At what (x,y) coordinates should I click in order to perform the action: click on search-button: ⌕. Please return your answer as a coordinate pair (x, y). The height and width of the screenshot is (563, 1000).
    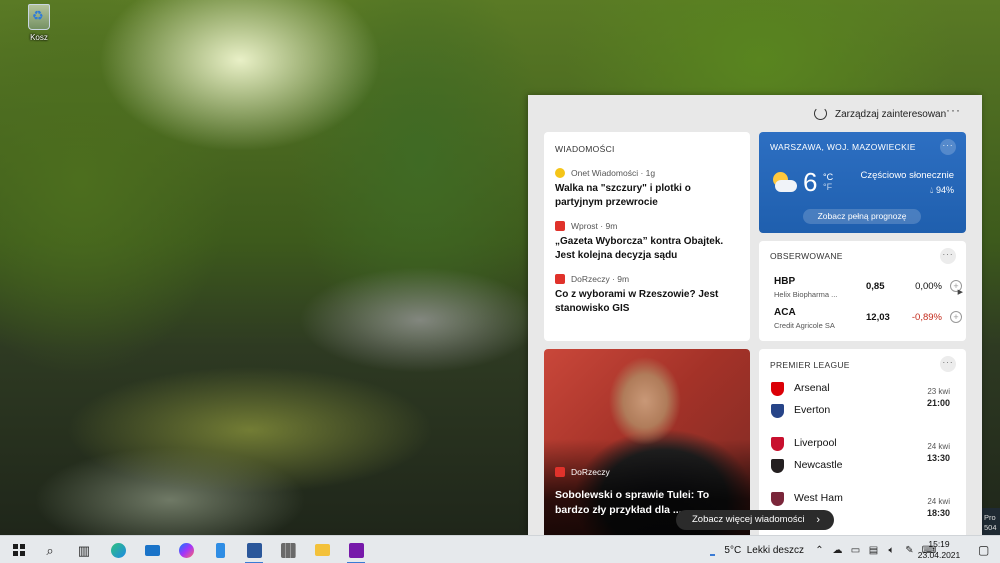
    Looking at the image, I should click on (50, 549).